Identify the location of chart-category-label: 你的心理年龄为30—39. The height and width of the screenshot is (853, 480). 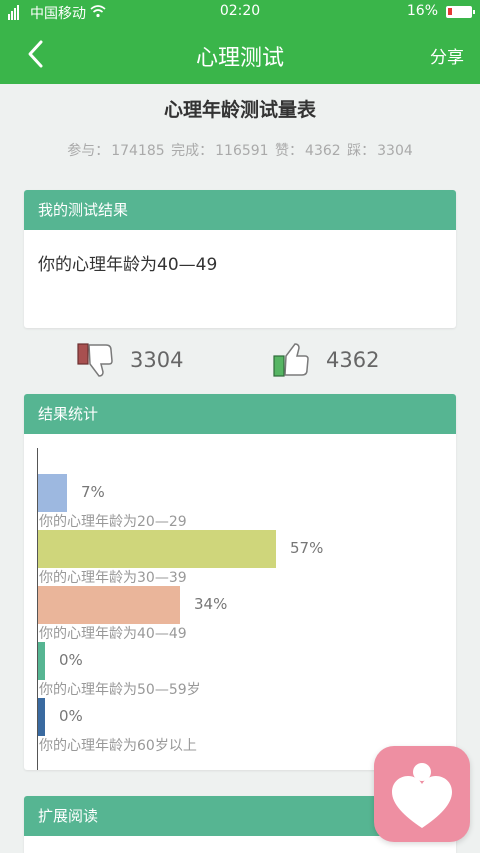
(113, 578).